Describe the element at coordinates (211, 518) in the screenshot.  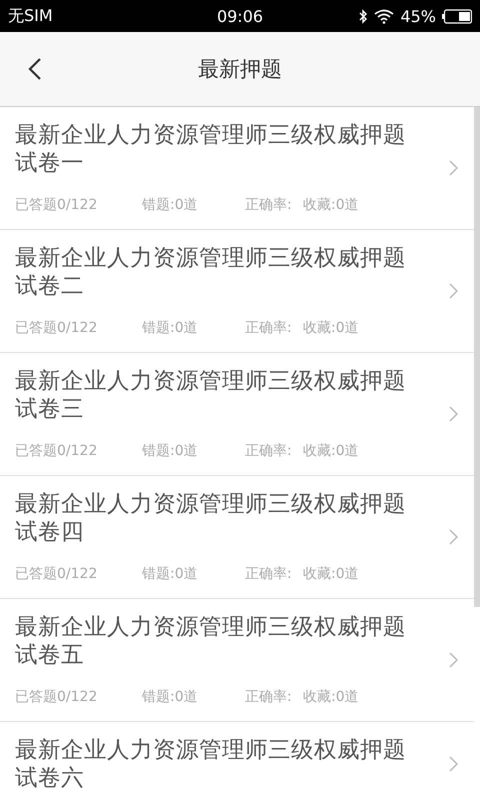
I see `paper-title: 最新企业人力资源管理师三级权威押题试卷四` at that location.